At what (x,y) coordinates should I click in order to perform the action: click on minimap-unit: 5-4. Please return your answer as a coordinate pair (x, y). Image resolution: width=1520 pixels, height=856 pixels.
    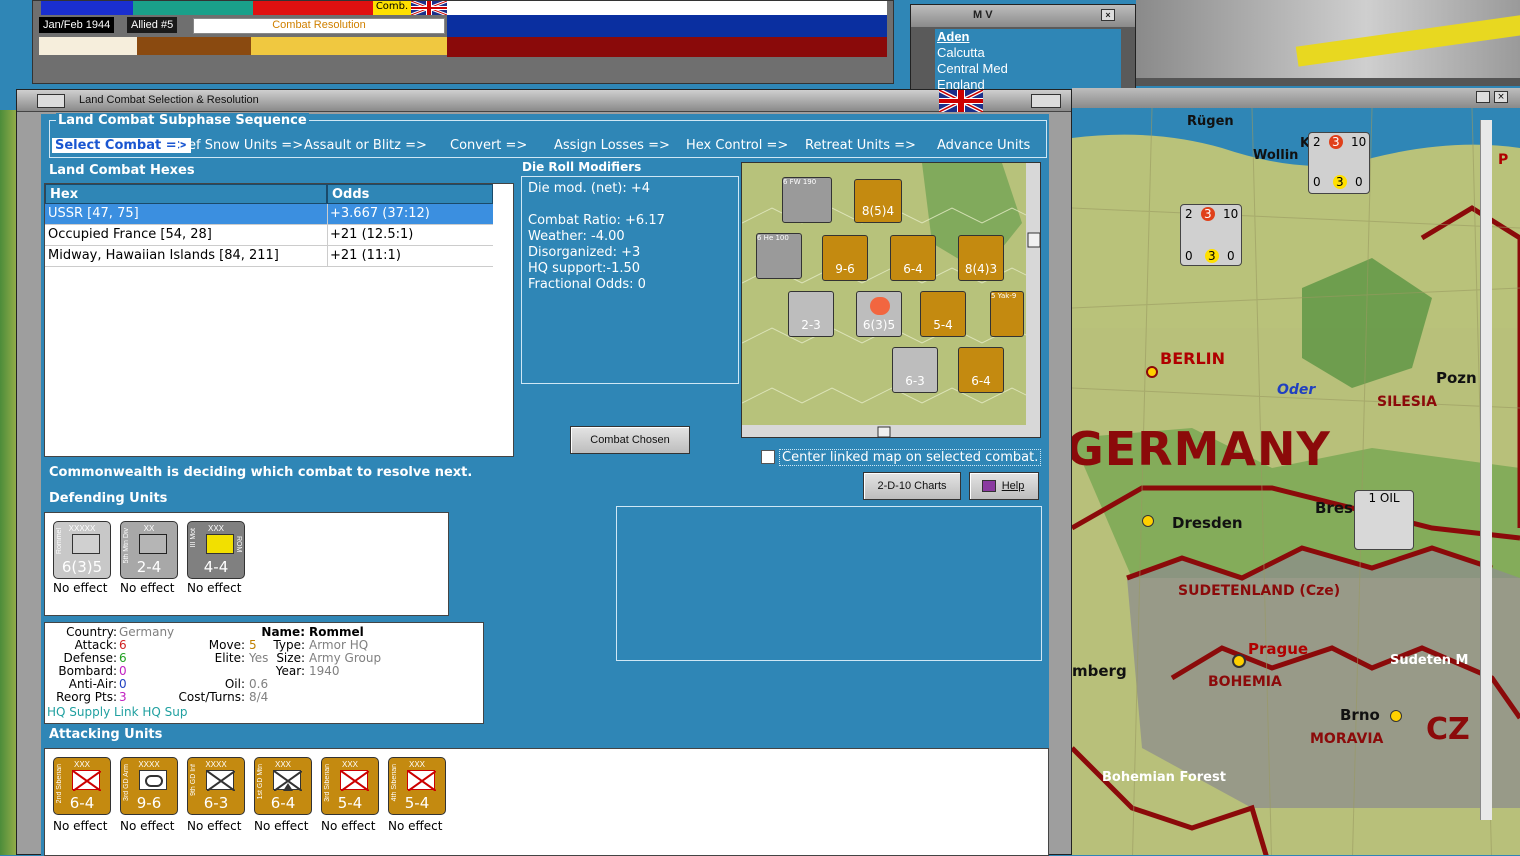
    Looking at the image, I should click on (943, 314).